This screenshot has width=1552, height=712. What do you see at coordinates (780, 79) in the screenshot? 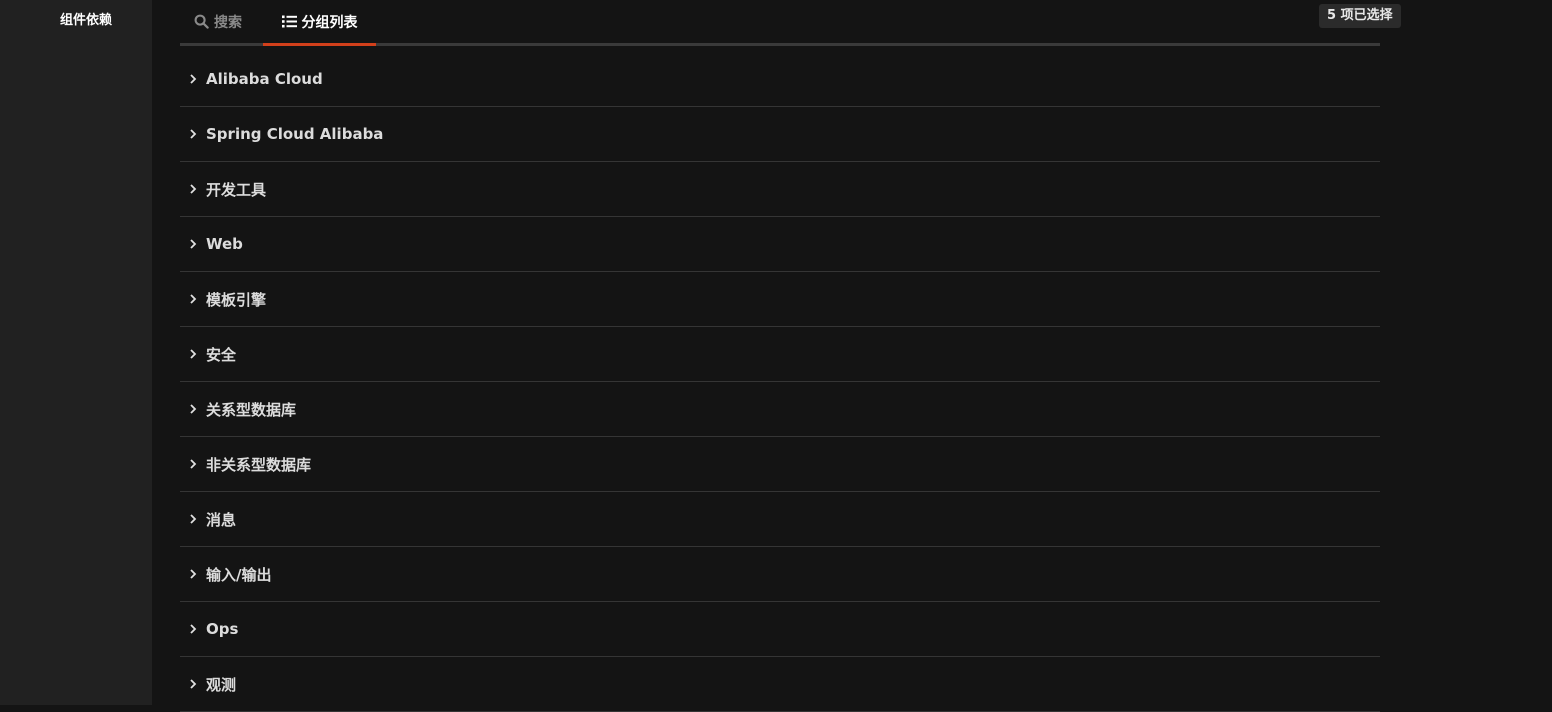
I see `group-item-alibaba-cloud: Alibaba Cloud` at bounding box center [780, 79].